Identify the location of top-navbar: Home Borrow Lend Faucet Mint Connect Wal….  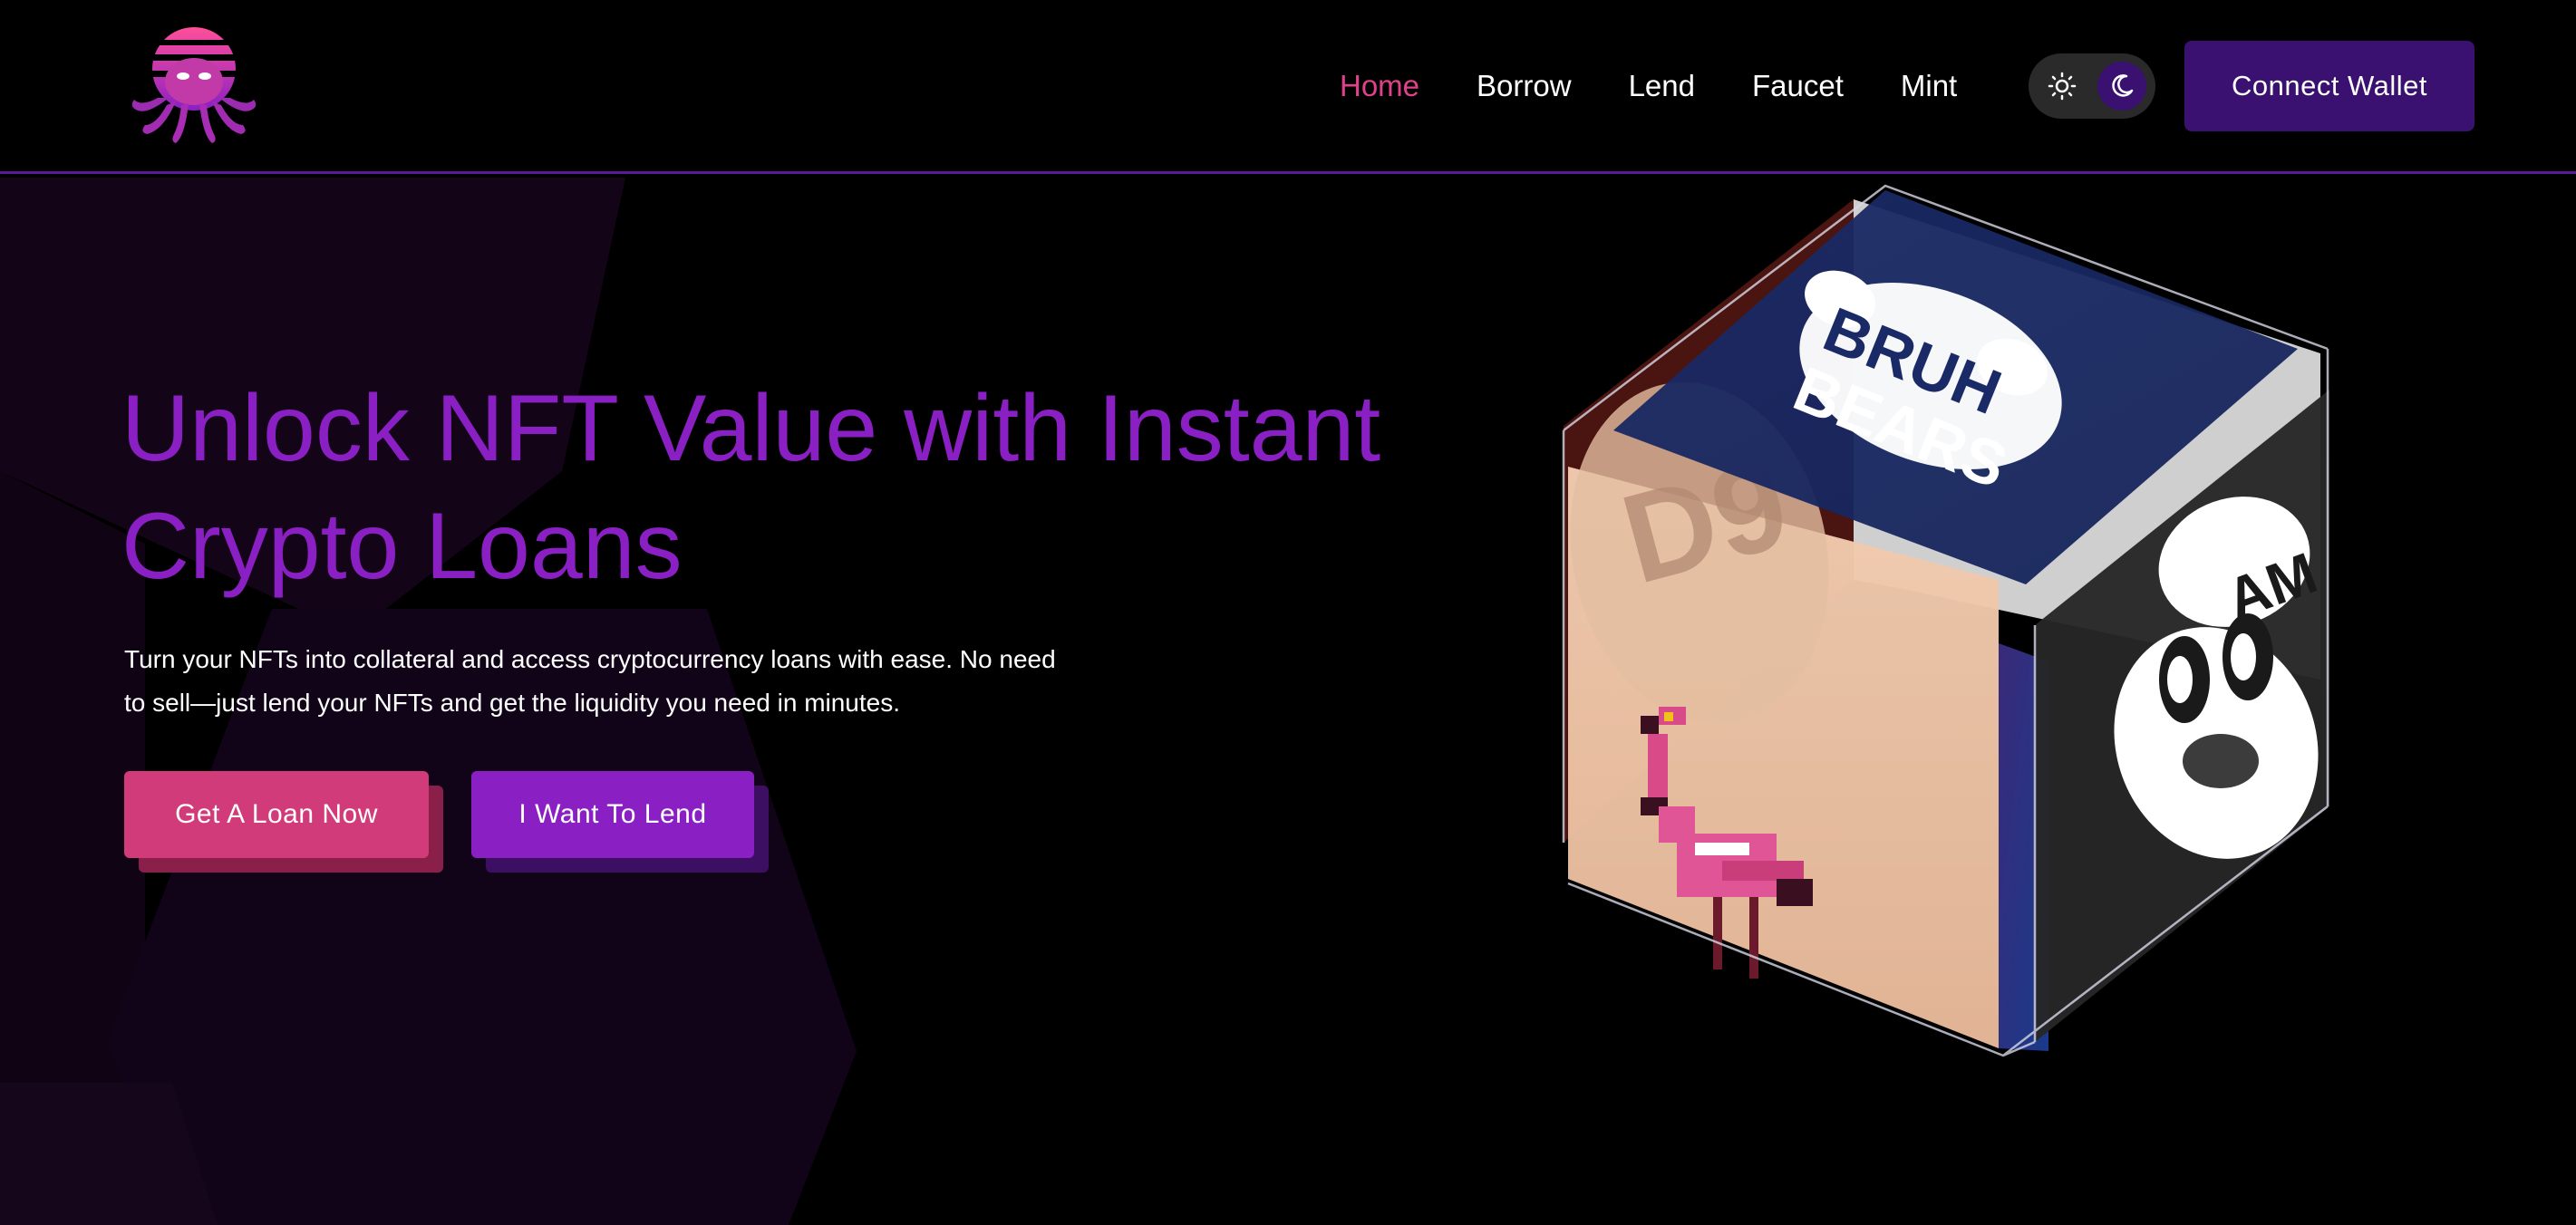
(1288, 87).